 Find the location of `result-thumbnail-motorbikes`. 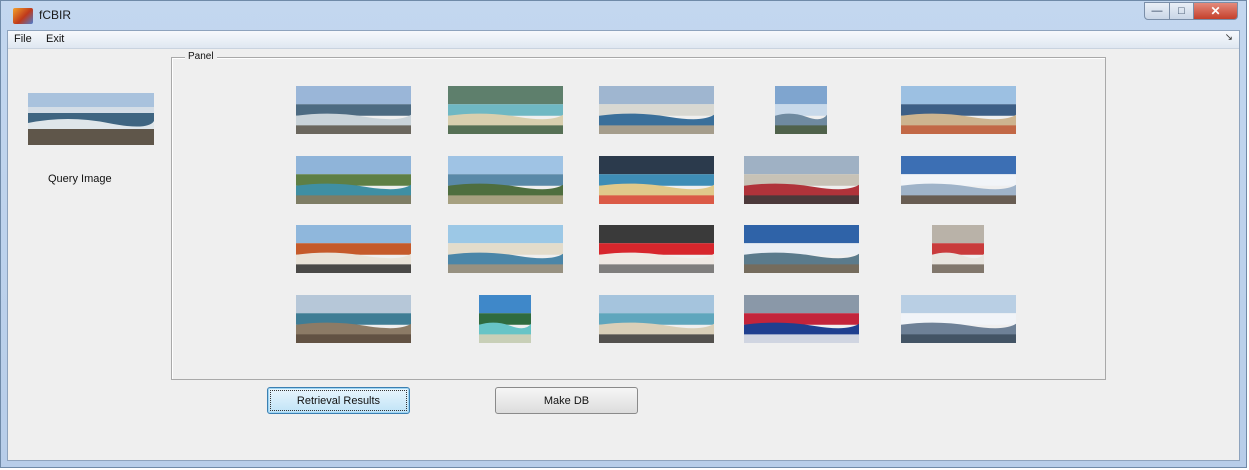

result-thumbnail-motorbikes is located at coordinates (801, 180).